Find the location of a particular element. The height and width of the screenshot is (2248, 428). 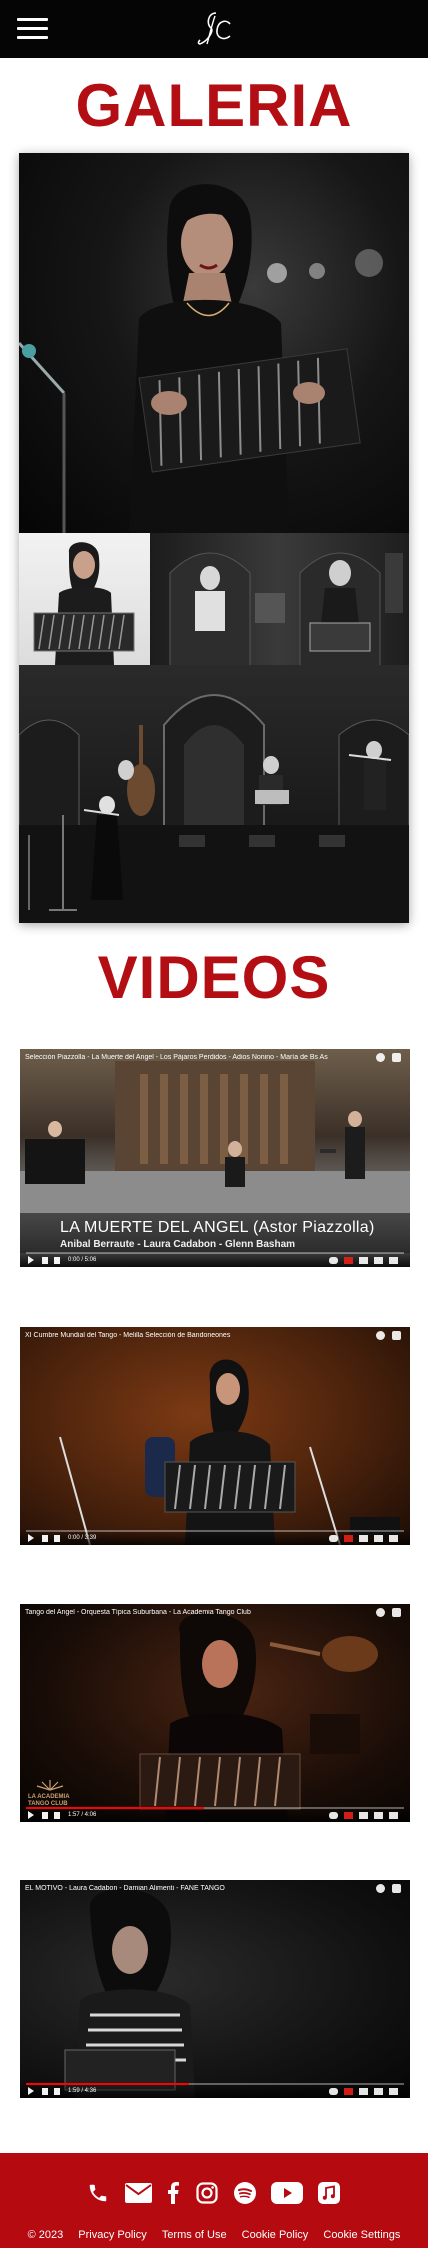

email-icon is located at coordinates (138, 2193).